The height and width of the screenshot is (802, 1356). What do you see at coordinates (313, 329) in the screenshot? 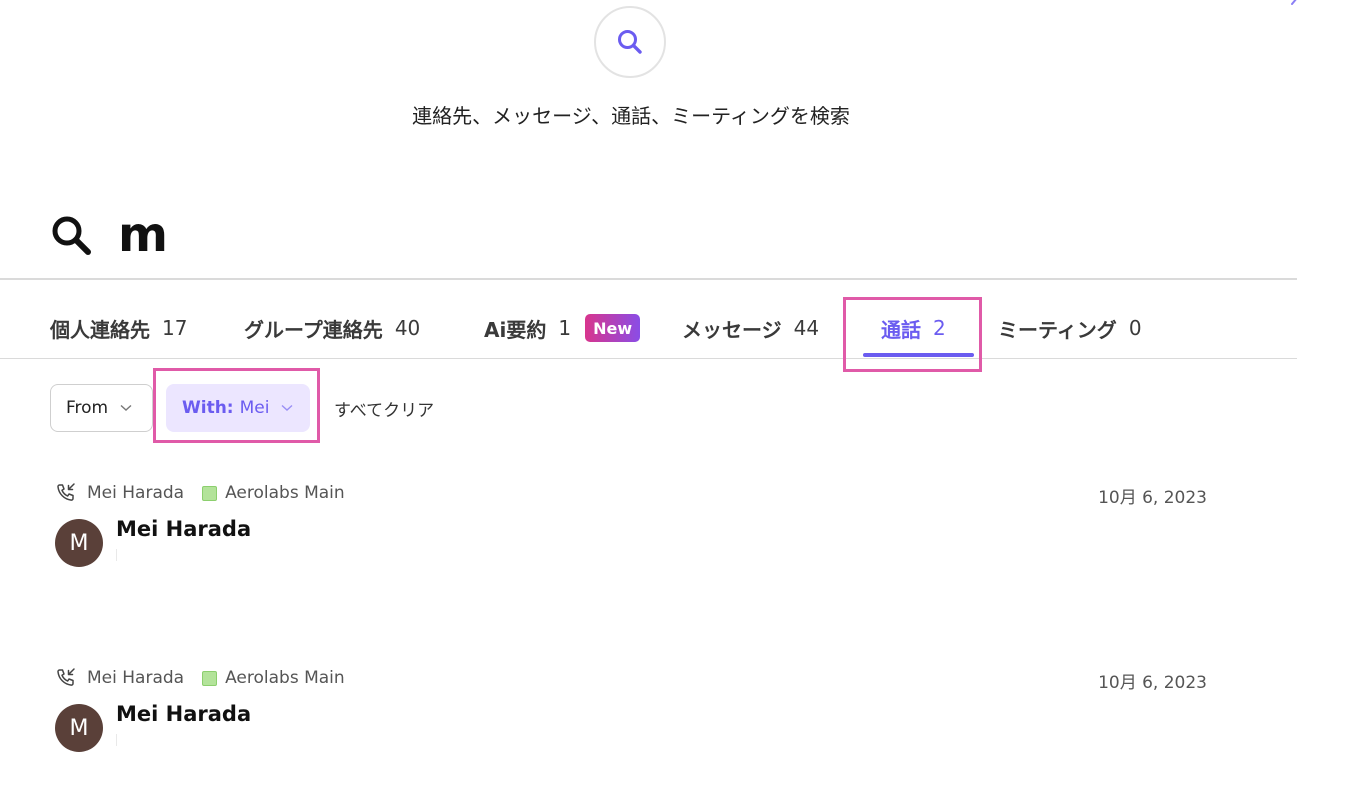
I see `tab-label: グループ連絡先` at bounding box center [313, 329].